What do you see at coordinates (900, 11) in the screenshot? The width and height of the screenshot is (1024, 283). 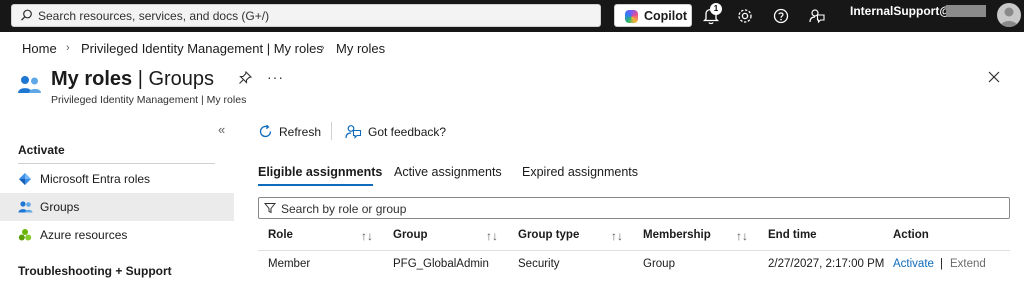 I see `account-name: InternalSupport@` at bounding box center [900, 11].